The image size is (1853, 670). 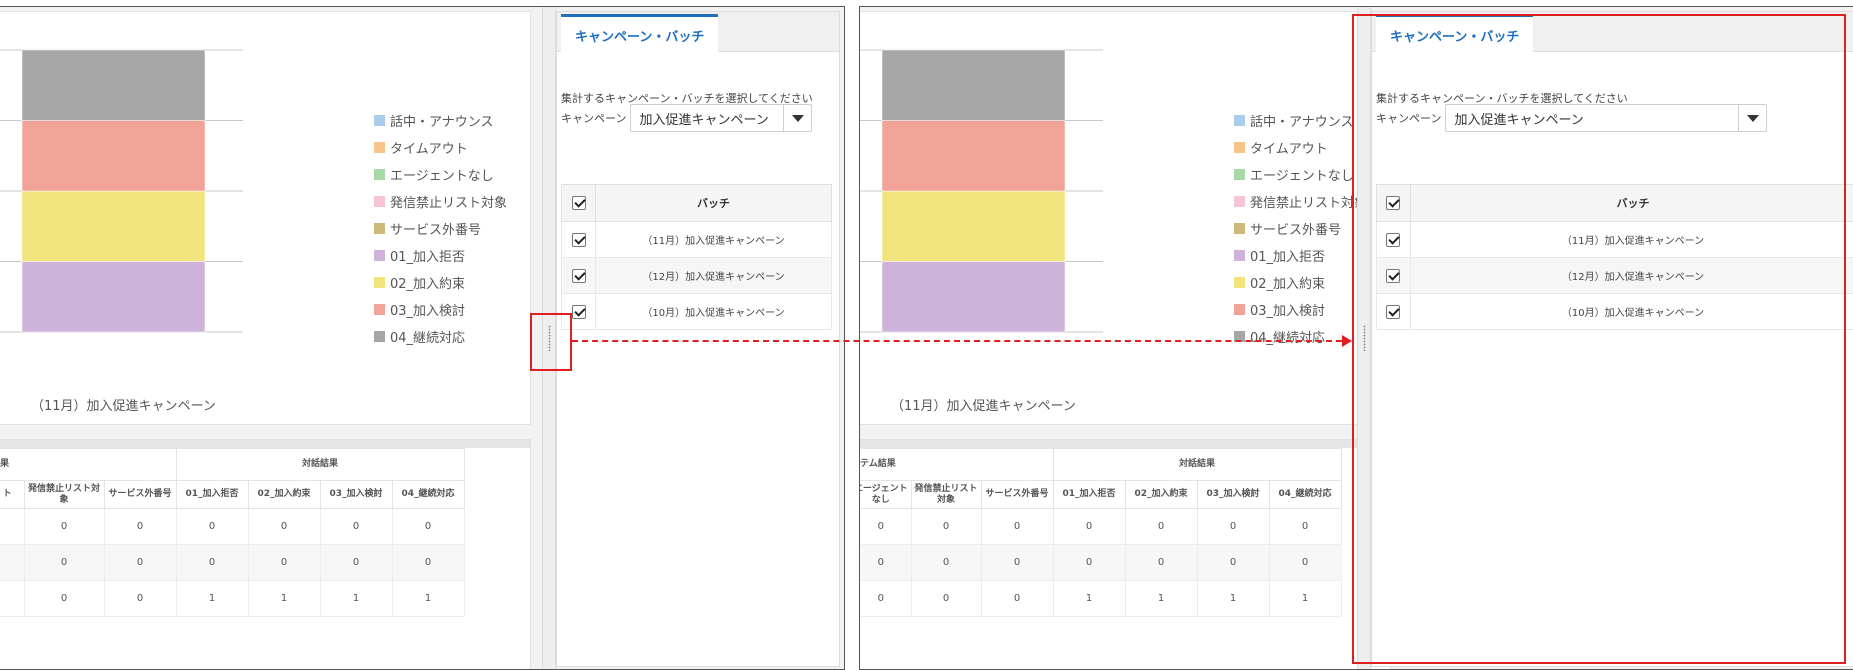 I want to click on column-header: ト, so click(x=12, y=494).